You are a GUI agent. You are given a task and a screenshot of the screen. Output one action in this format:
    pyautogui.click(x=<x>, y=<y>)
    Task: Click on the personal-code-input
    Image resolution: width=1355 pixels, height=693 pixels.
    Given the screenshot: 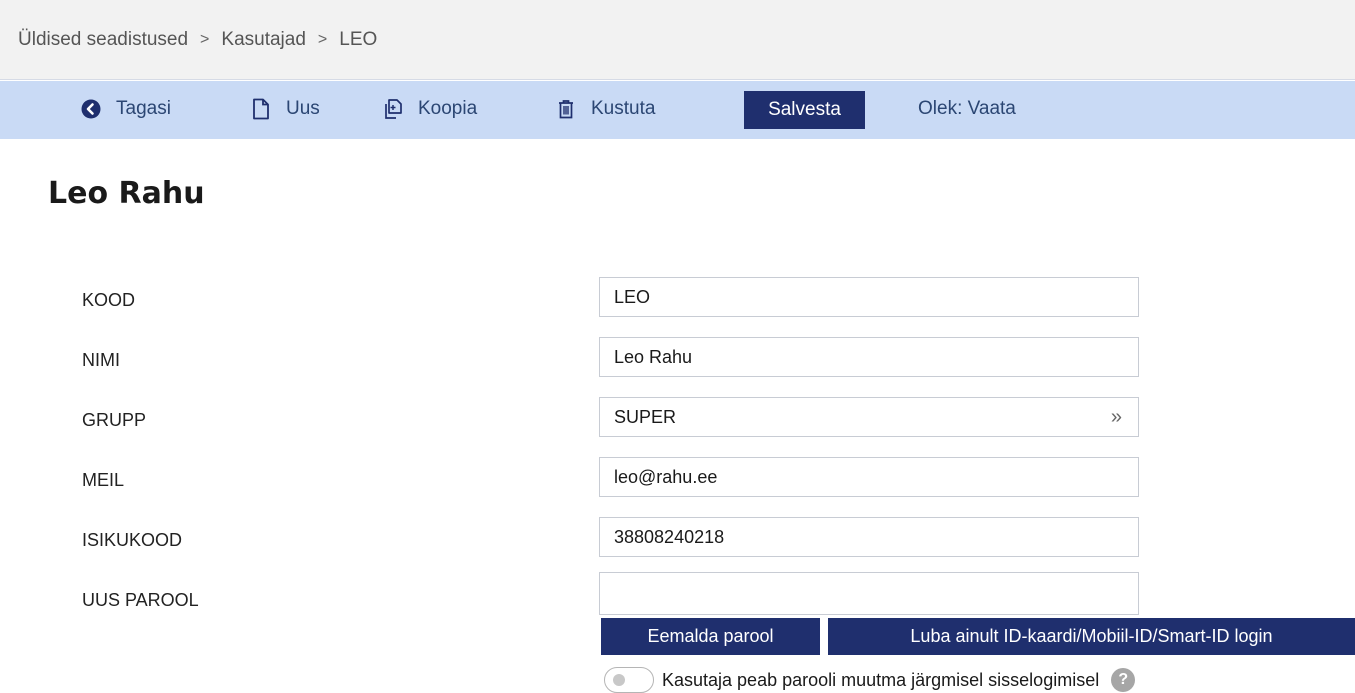 What is the action you would take?
    pyautogui.click(x=869, y=537)
    